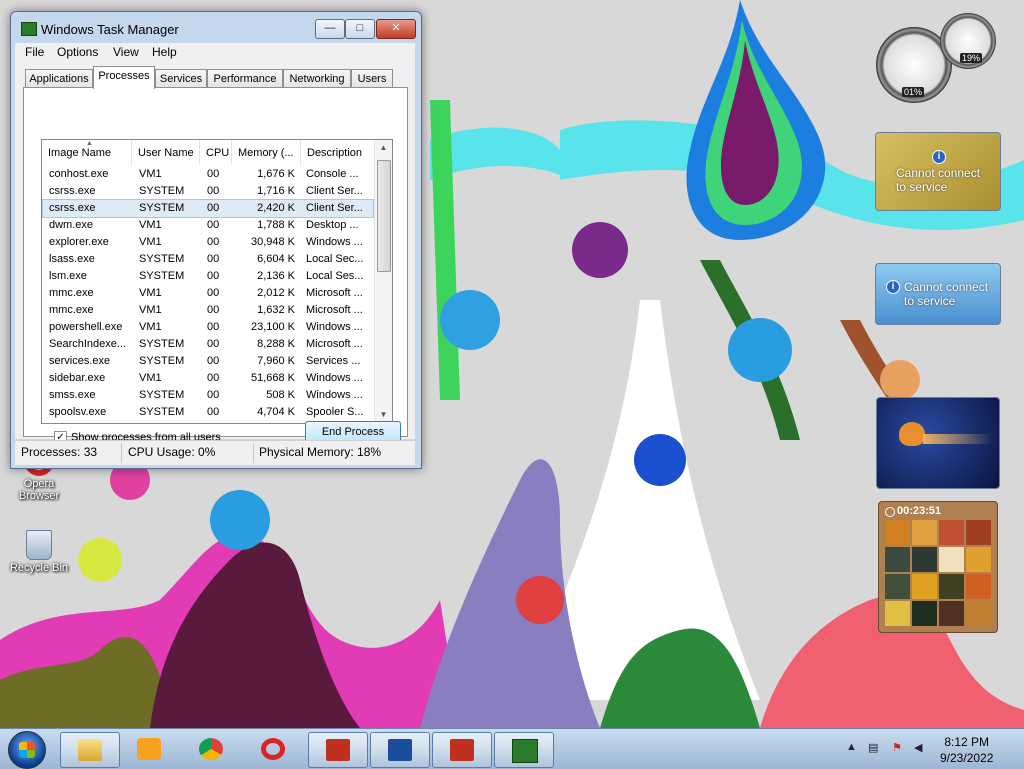  Describe the element at coordinates (149, 749) in the screenshot. I see `taskbar-media-player` at that location.